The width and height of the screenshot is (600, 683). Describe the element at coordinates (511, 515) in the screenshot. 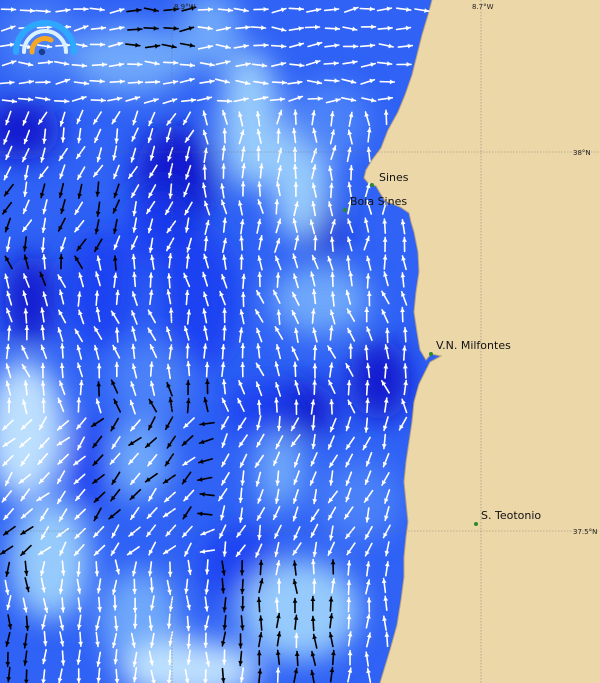

I see `place-label-s-teotonio: S. Teotonio` at that location.